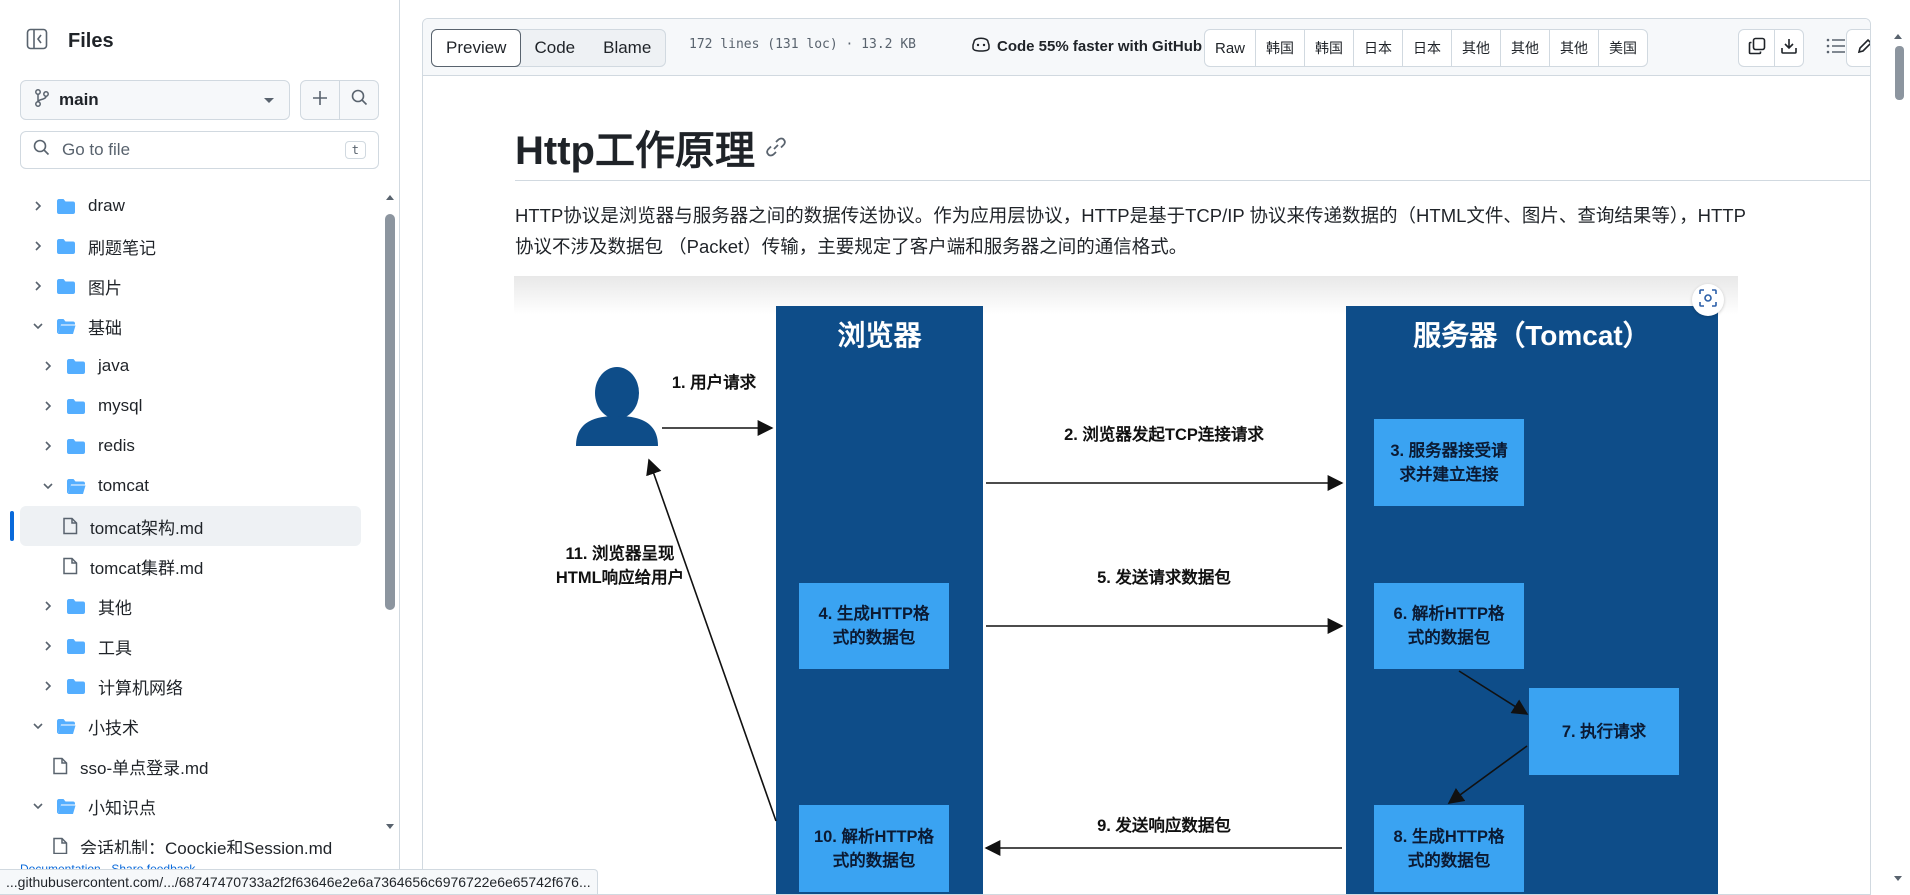 Image resolution: width=1910 pixels, height=895 pixels. Describe the element at coordinates (187, 206) in the screenshot. I see `tree-folder: draw` at that location.